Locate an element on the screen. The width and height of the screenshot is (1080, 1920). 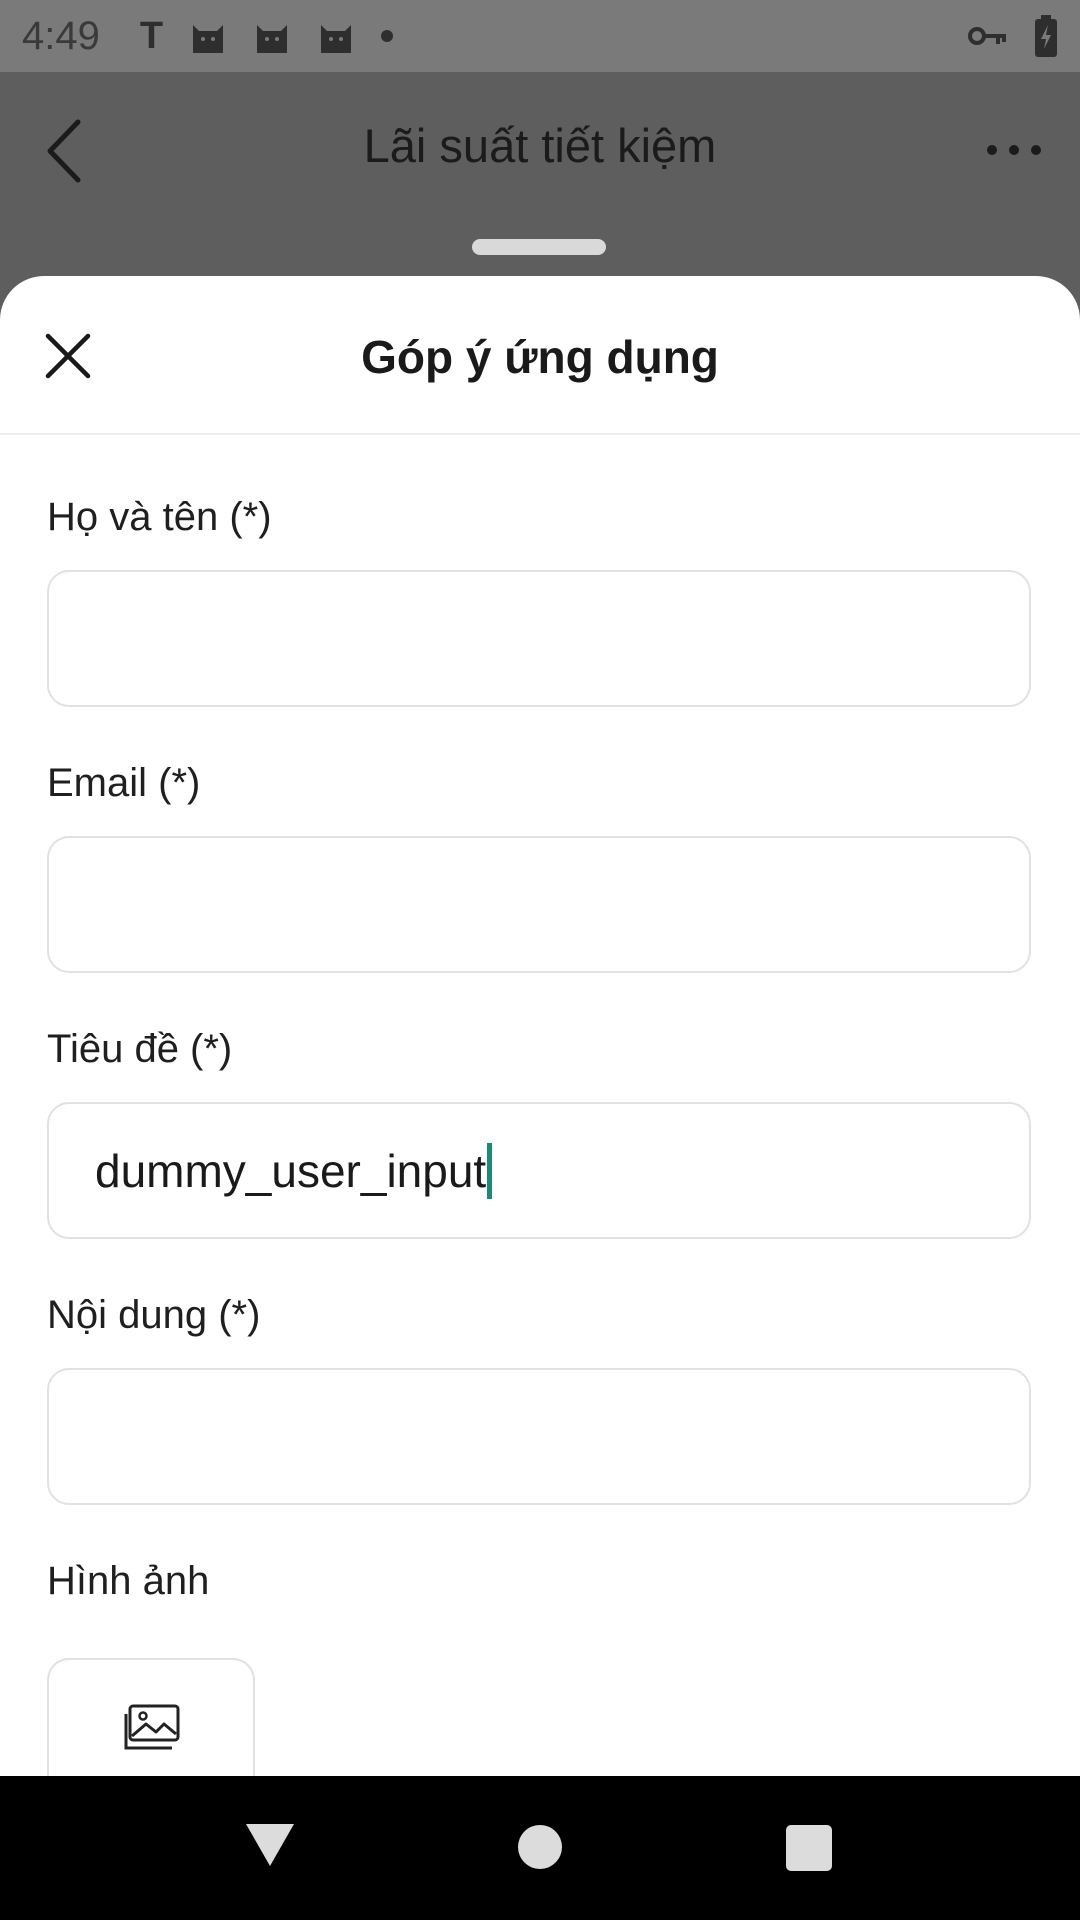
background-page-title: Lãi suất tiết kiệm is located at coordinates (540, 145).